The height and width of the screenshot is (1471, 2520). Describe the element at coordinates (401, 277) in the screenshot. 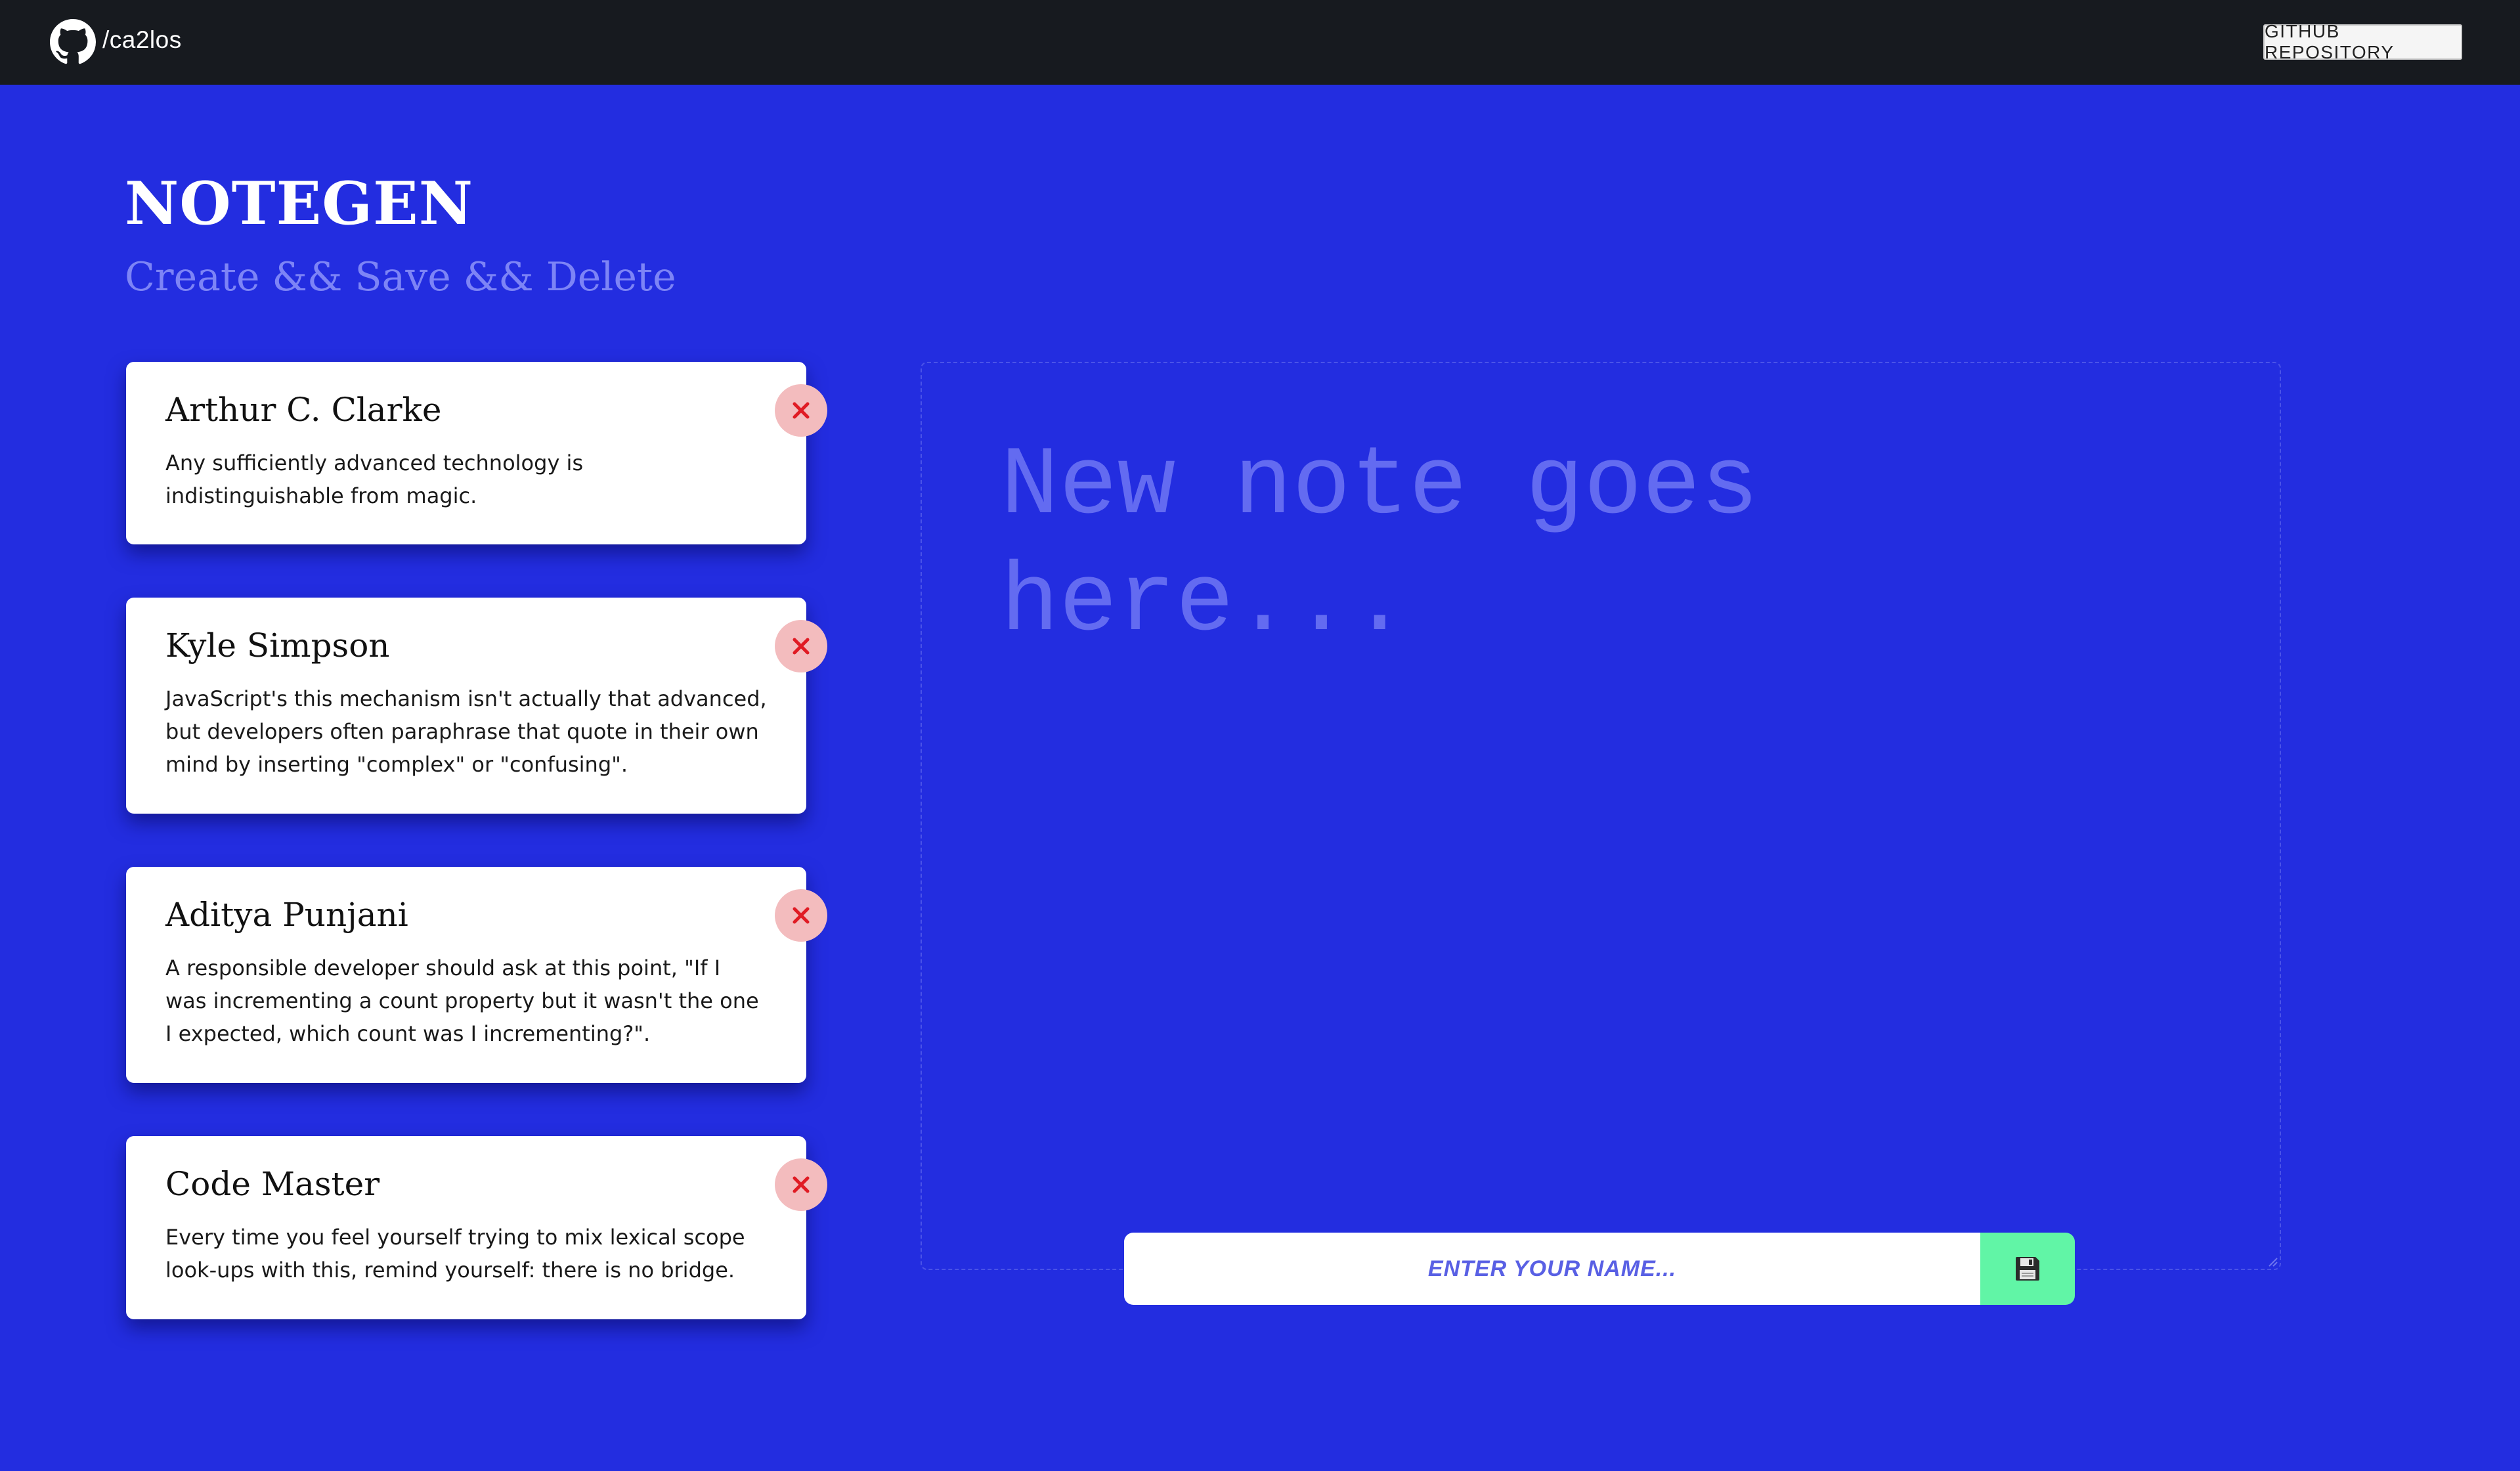

I see `page-subtitle: Create && Save && Delete` at that location.